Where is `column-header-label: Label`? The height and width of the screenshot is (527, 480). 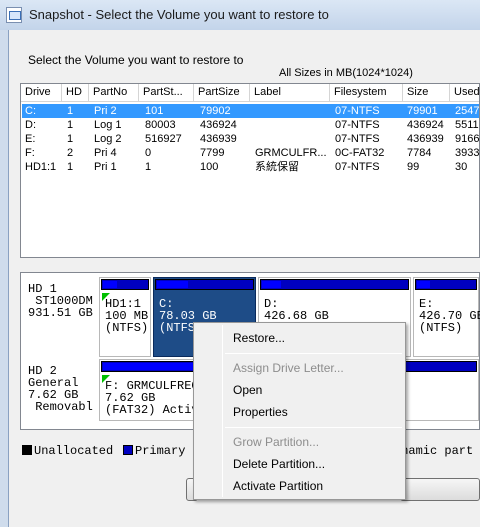 column-header-label: Label is located at coordinates (290, 93).